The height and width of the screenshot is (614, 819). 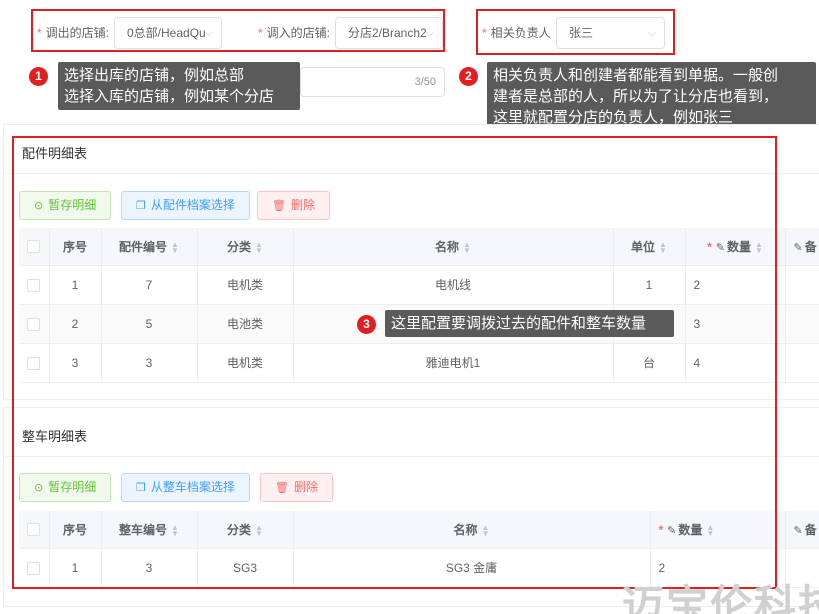 I want to click on callout-1-line-2: 选择入库的店铺，例如某个分店, so click(x=169, y=96).